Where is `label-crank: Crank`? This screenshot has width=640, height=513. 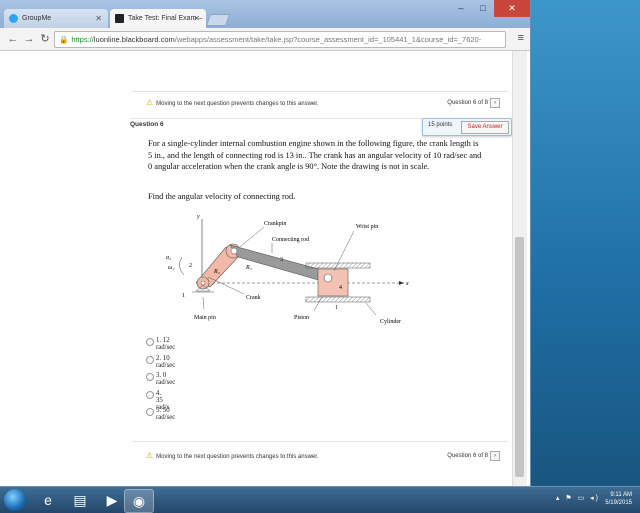 label-crank: Crank is located at coordinates (253, 298).